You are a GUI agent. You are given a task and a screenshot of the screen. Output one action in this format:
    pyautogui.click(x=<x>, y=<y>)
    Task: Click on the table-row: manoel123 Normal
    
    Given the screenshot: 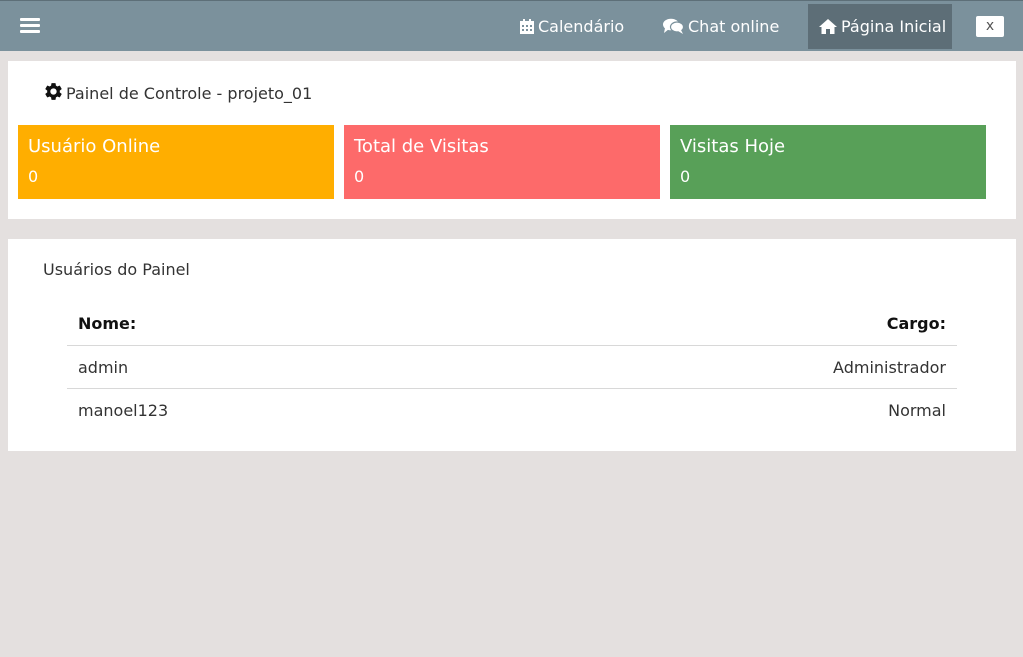 What is the action you would take?
    pyautogui.click(x=512, y=409)
    